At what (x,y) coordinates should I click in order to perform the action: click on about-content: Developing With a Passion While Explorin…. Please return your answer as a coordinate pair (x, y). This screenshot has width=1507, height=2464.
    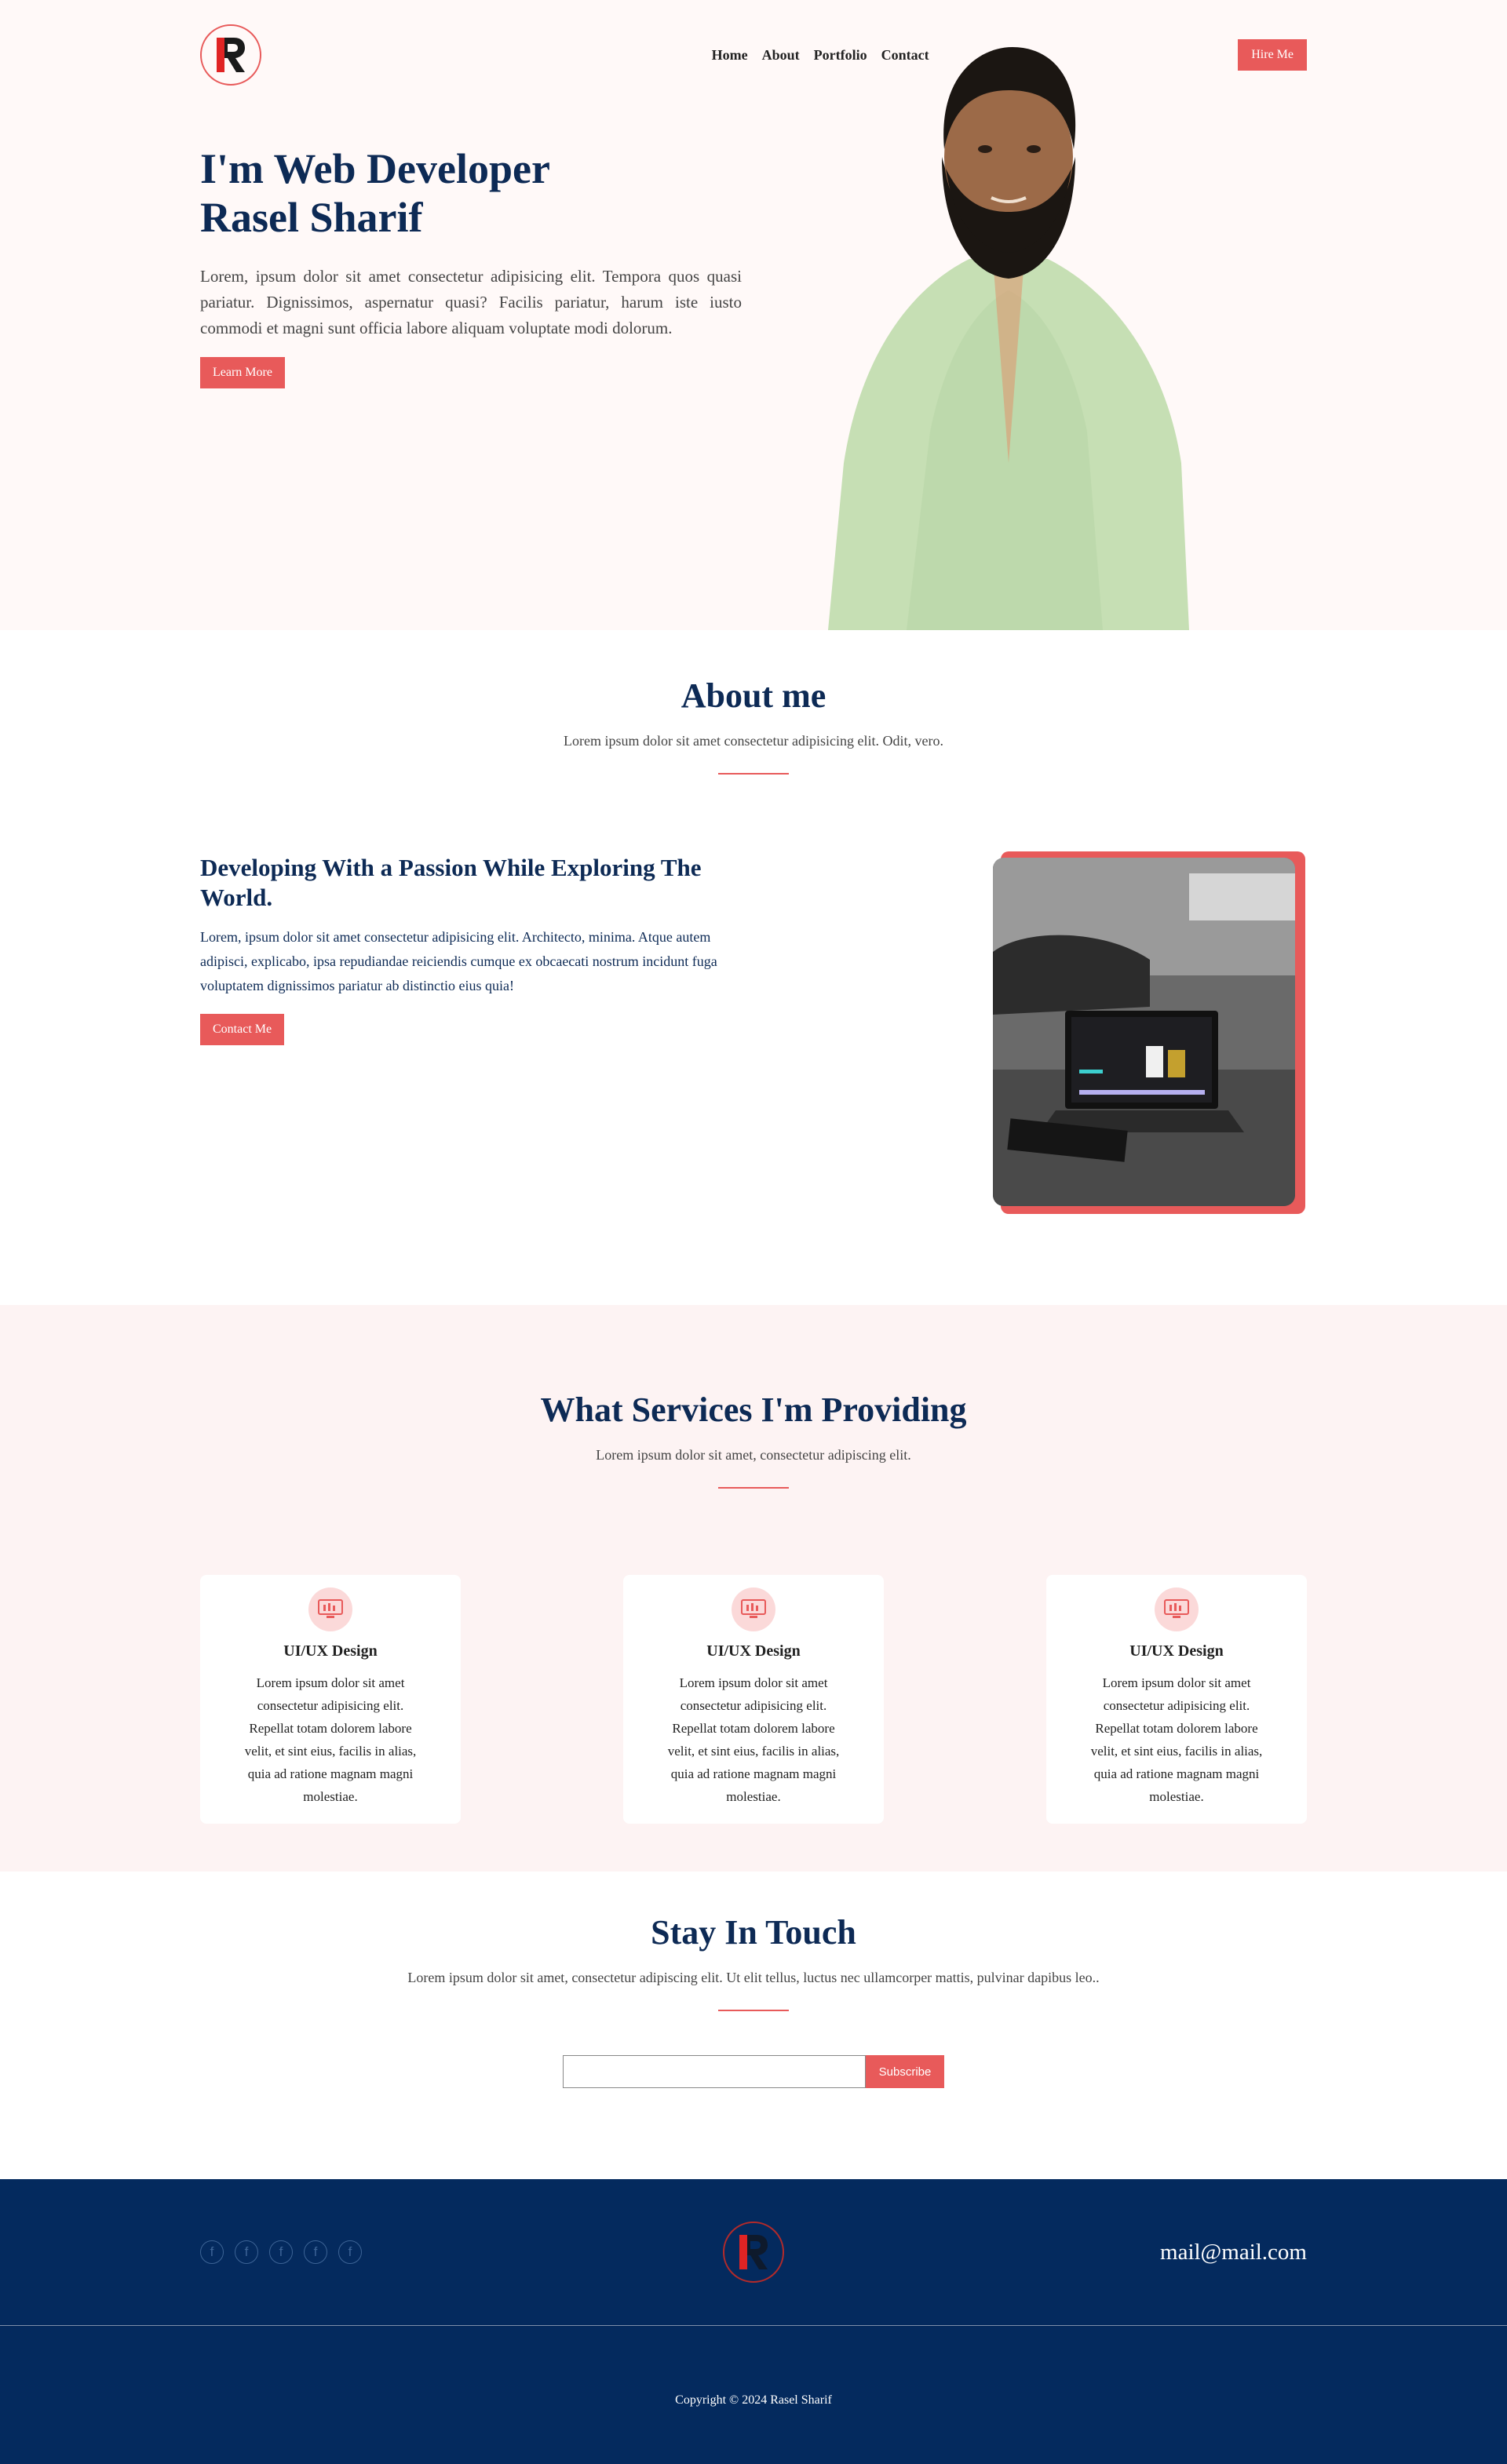
    Looking at the image, I should click on (459, 1034).